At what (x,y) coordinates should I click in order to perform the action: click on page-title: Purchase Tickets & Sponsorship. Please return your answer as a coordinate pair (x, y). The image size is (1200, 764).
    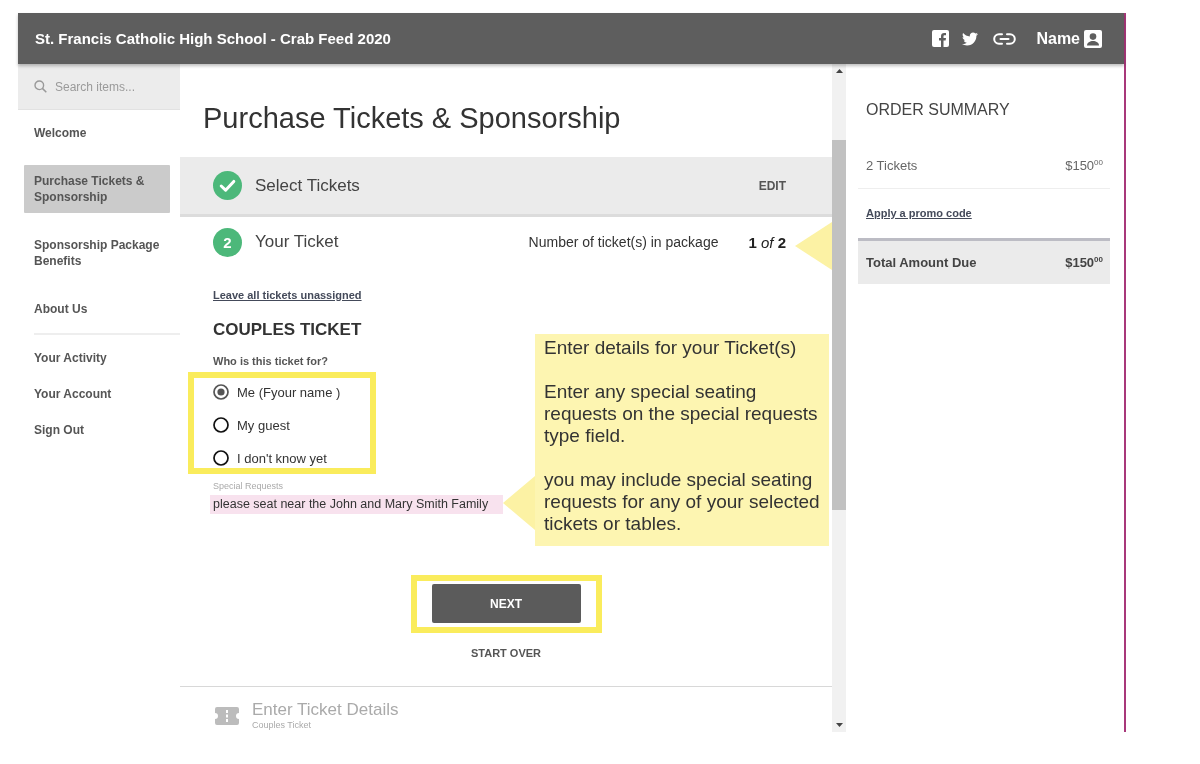
    Looking at the image, I should click on (412, 118).